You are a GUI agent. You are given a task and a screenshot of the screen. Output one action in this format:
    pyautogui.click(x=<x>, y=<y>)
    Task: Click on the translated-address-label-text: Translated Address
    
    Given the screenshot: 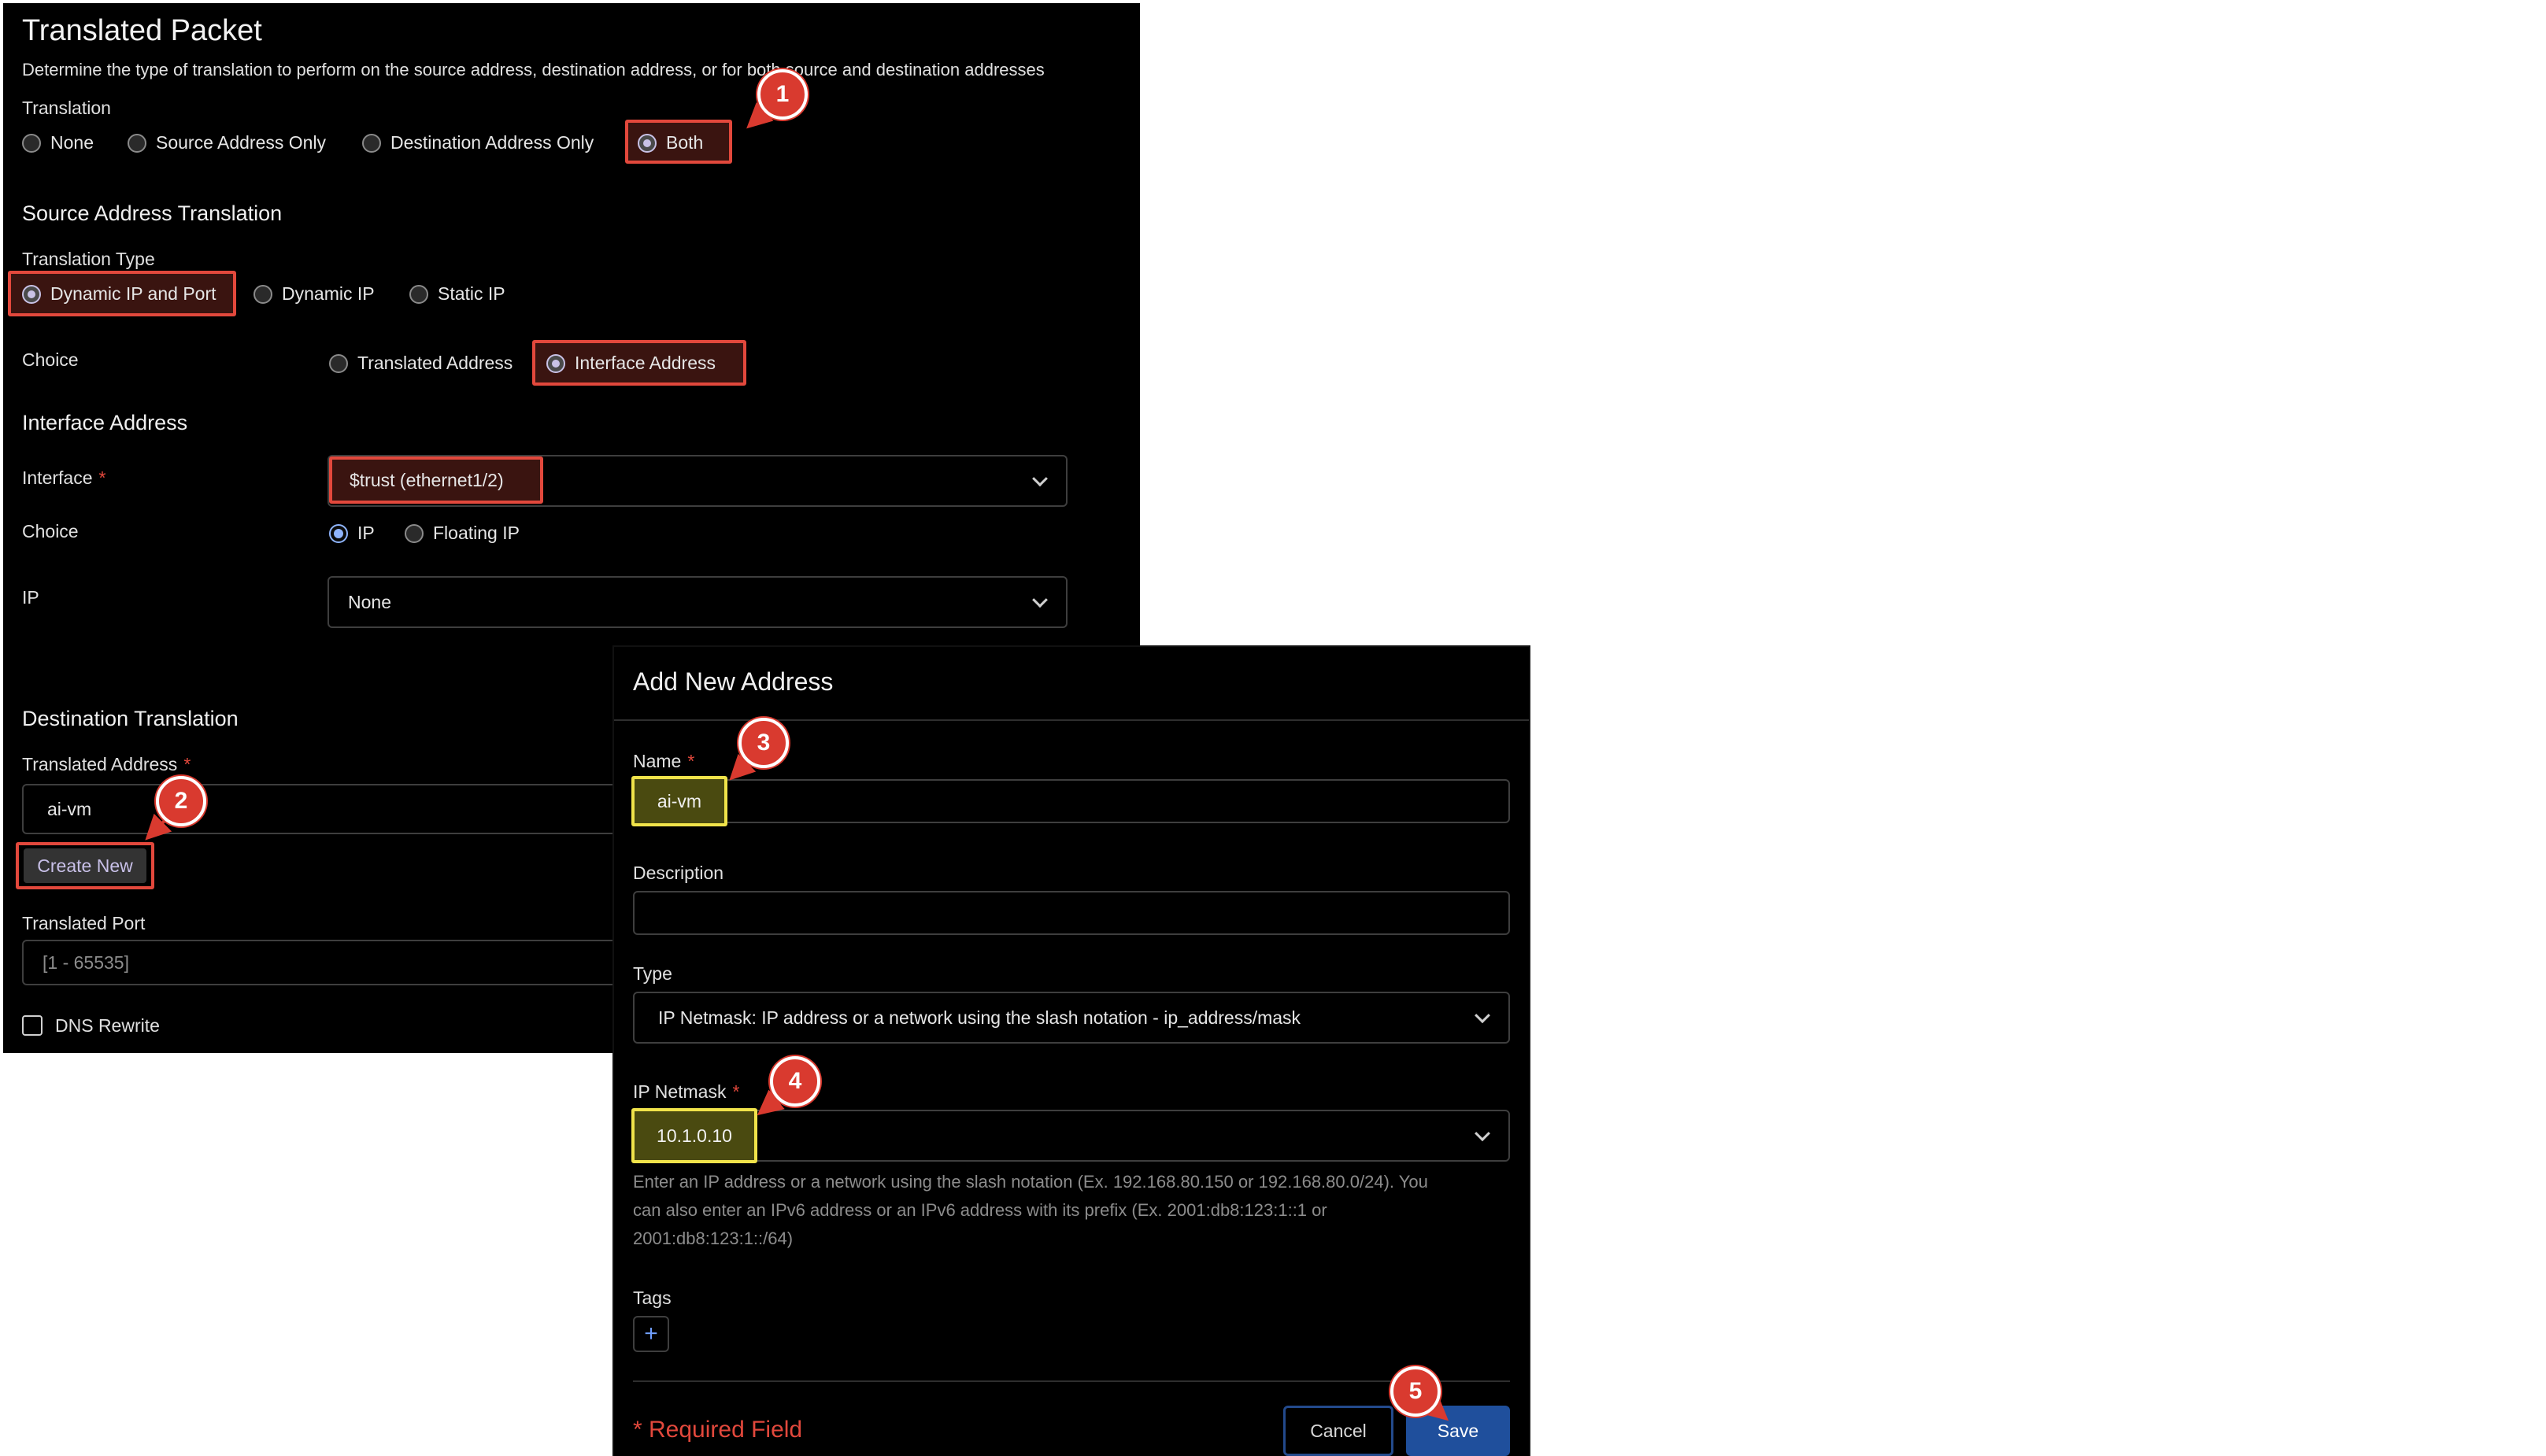 What is the action you would take?
    pyautogui.click(x=100, y=764)
    